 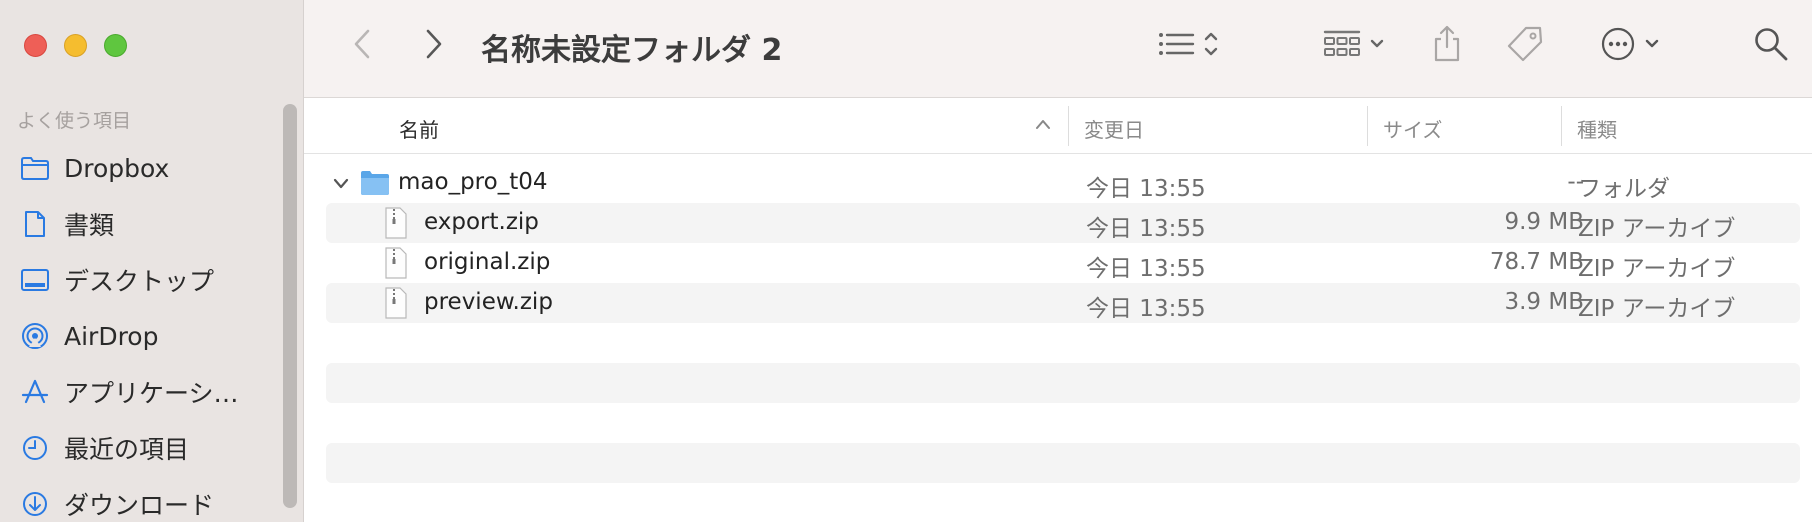 What do you see at coordinates (341, 185) in the screenshot?
I see `disclosure-triangle-icon` at bounding box center [341, 185].